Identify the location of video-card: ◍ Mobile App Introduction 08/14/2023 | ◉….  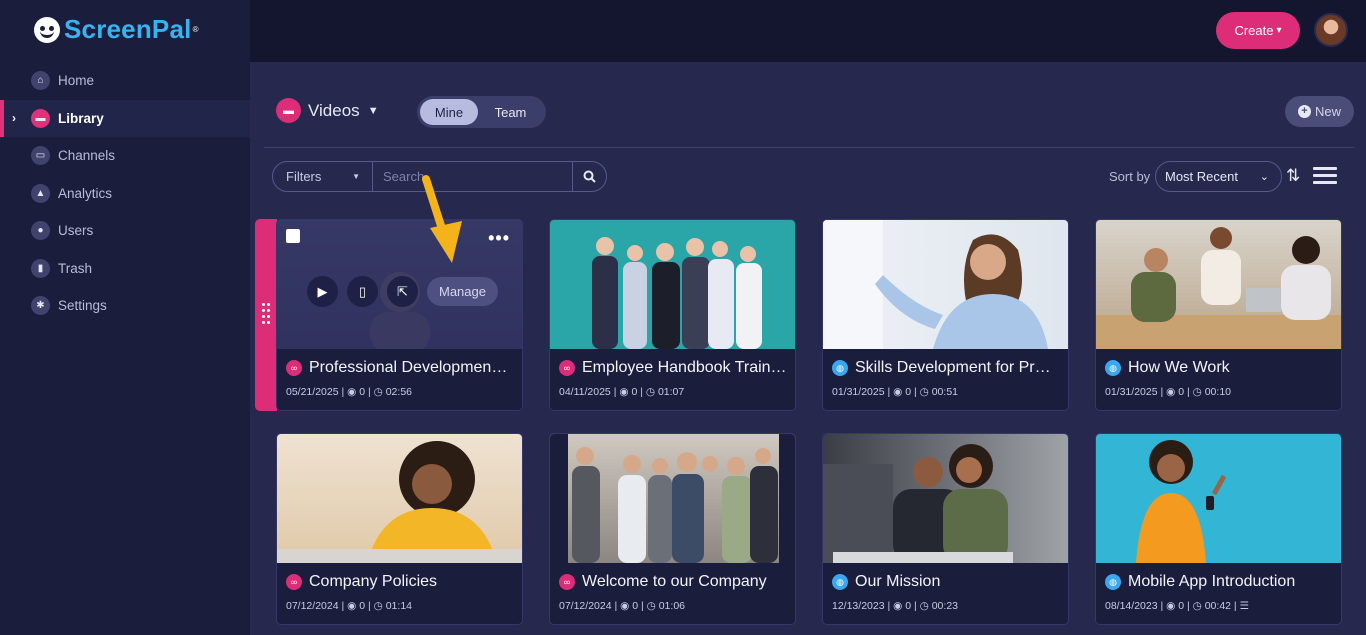
(1218, 529).